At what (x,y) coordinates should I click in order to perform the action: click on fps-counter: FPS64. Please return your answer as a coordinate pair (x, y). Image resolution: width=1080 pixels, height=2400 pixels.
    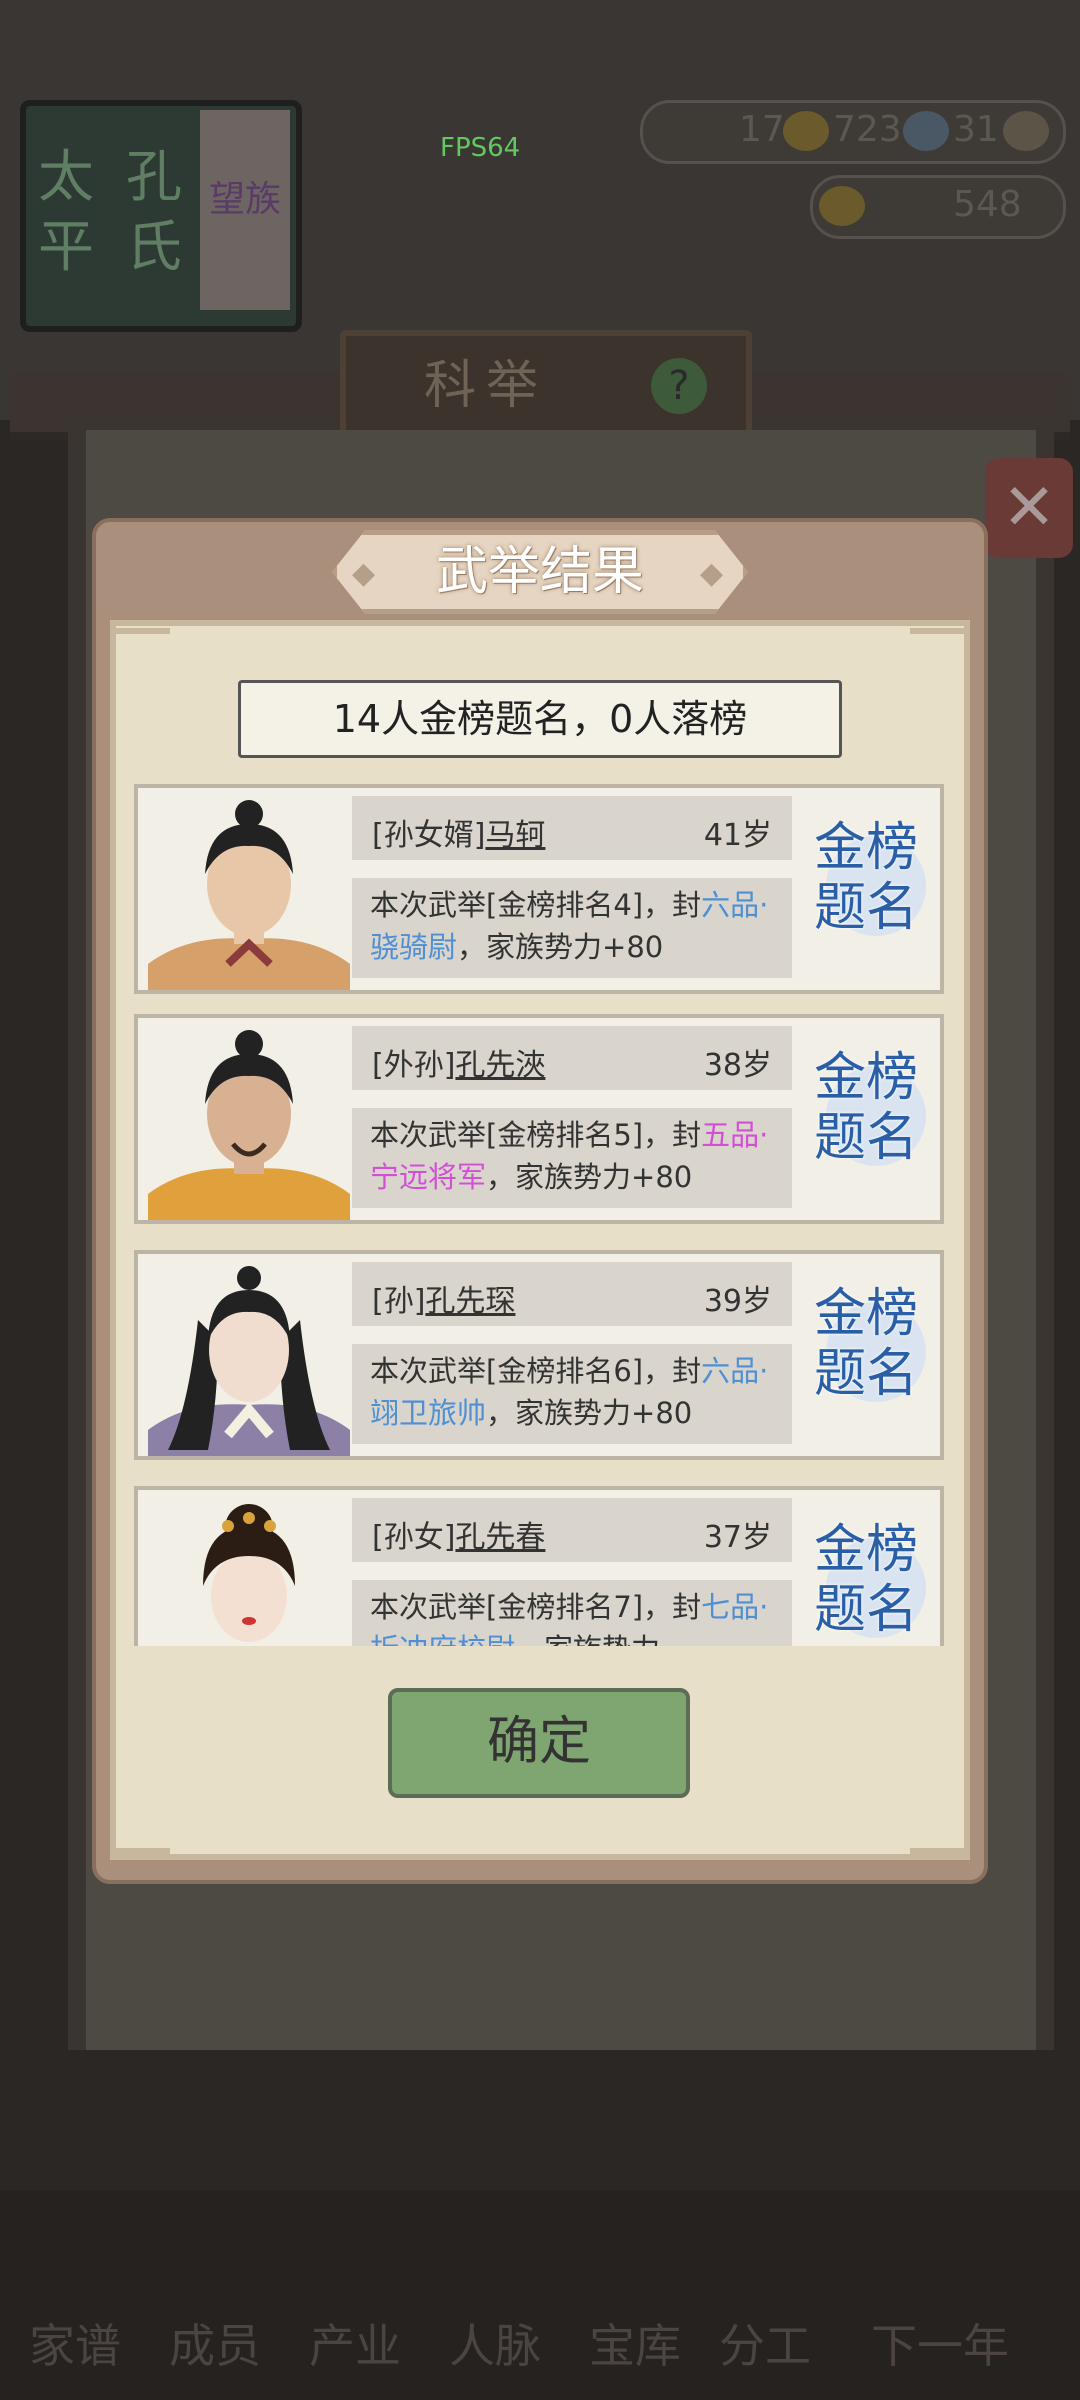
    Looking at the image, I should click on (480, 148).